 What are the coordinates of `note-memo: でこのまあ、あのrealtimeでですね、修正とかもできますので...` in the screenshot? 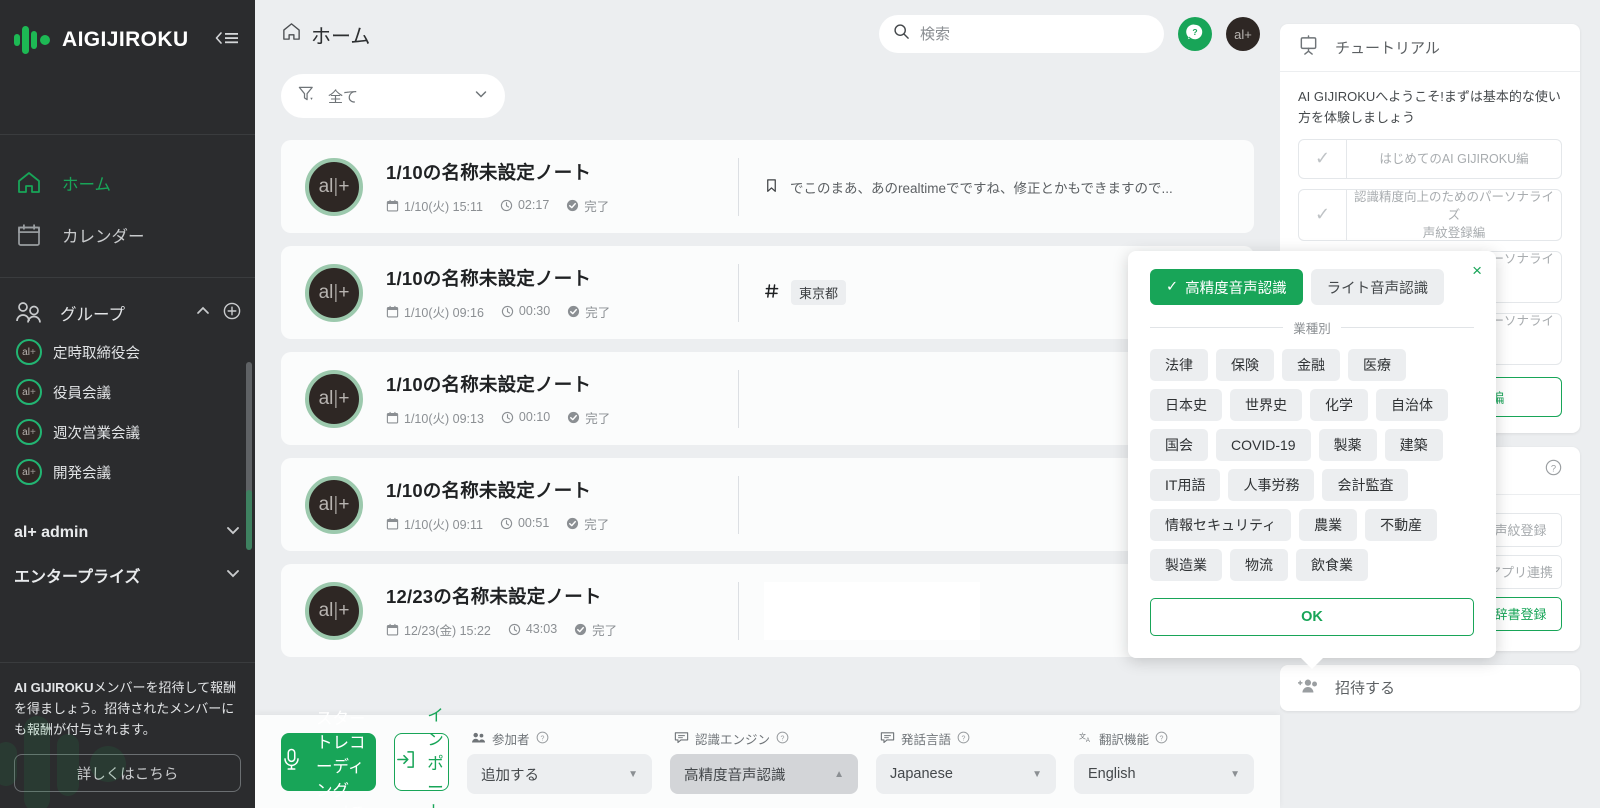 It's located at (981, 188).